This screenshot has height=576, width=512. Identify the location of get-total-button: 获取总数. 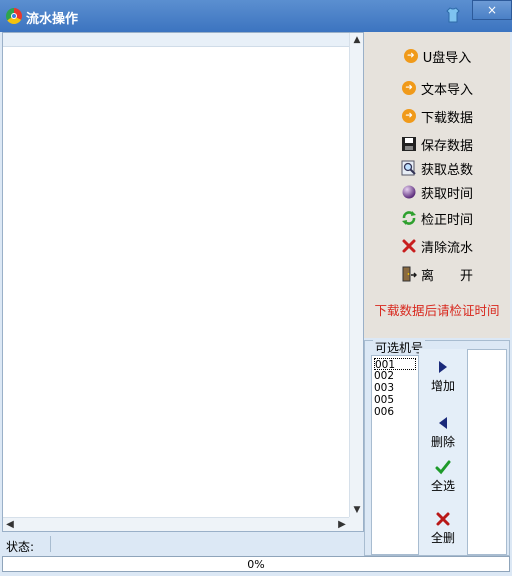
(437, 168).